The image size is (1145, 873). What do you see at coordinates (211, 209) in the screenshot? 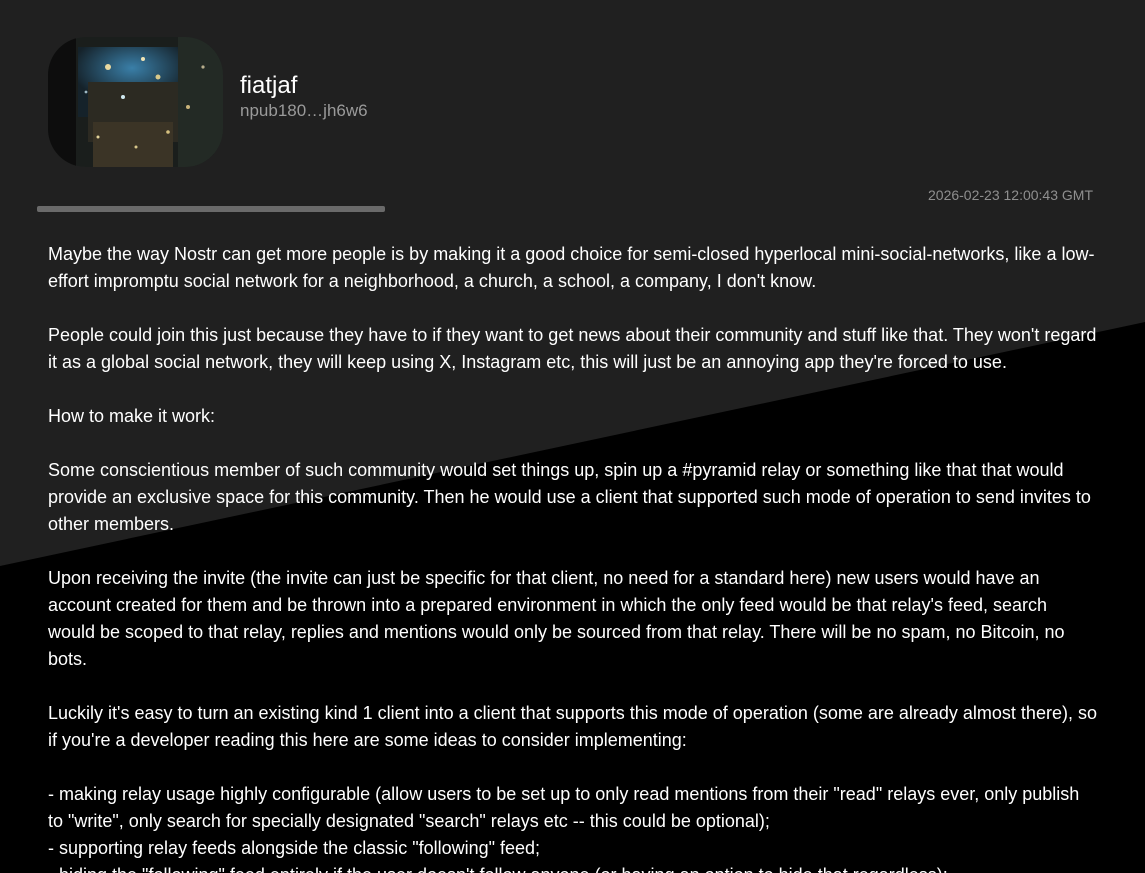
I see `divider` at bounding box center [211, 209].